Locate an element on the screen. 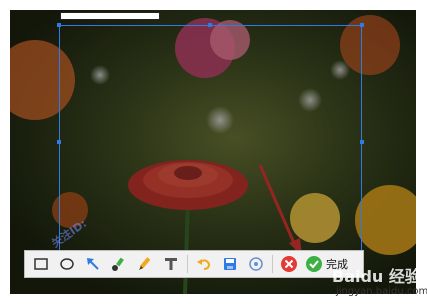  undo-button is located at coordinates (204, 264).